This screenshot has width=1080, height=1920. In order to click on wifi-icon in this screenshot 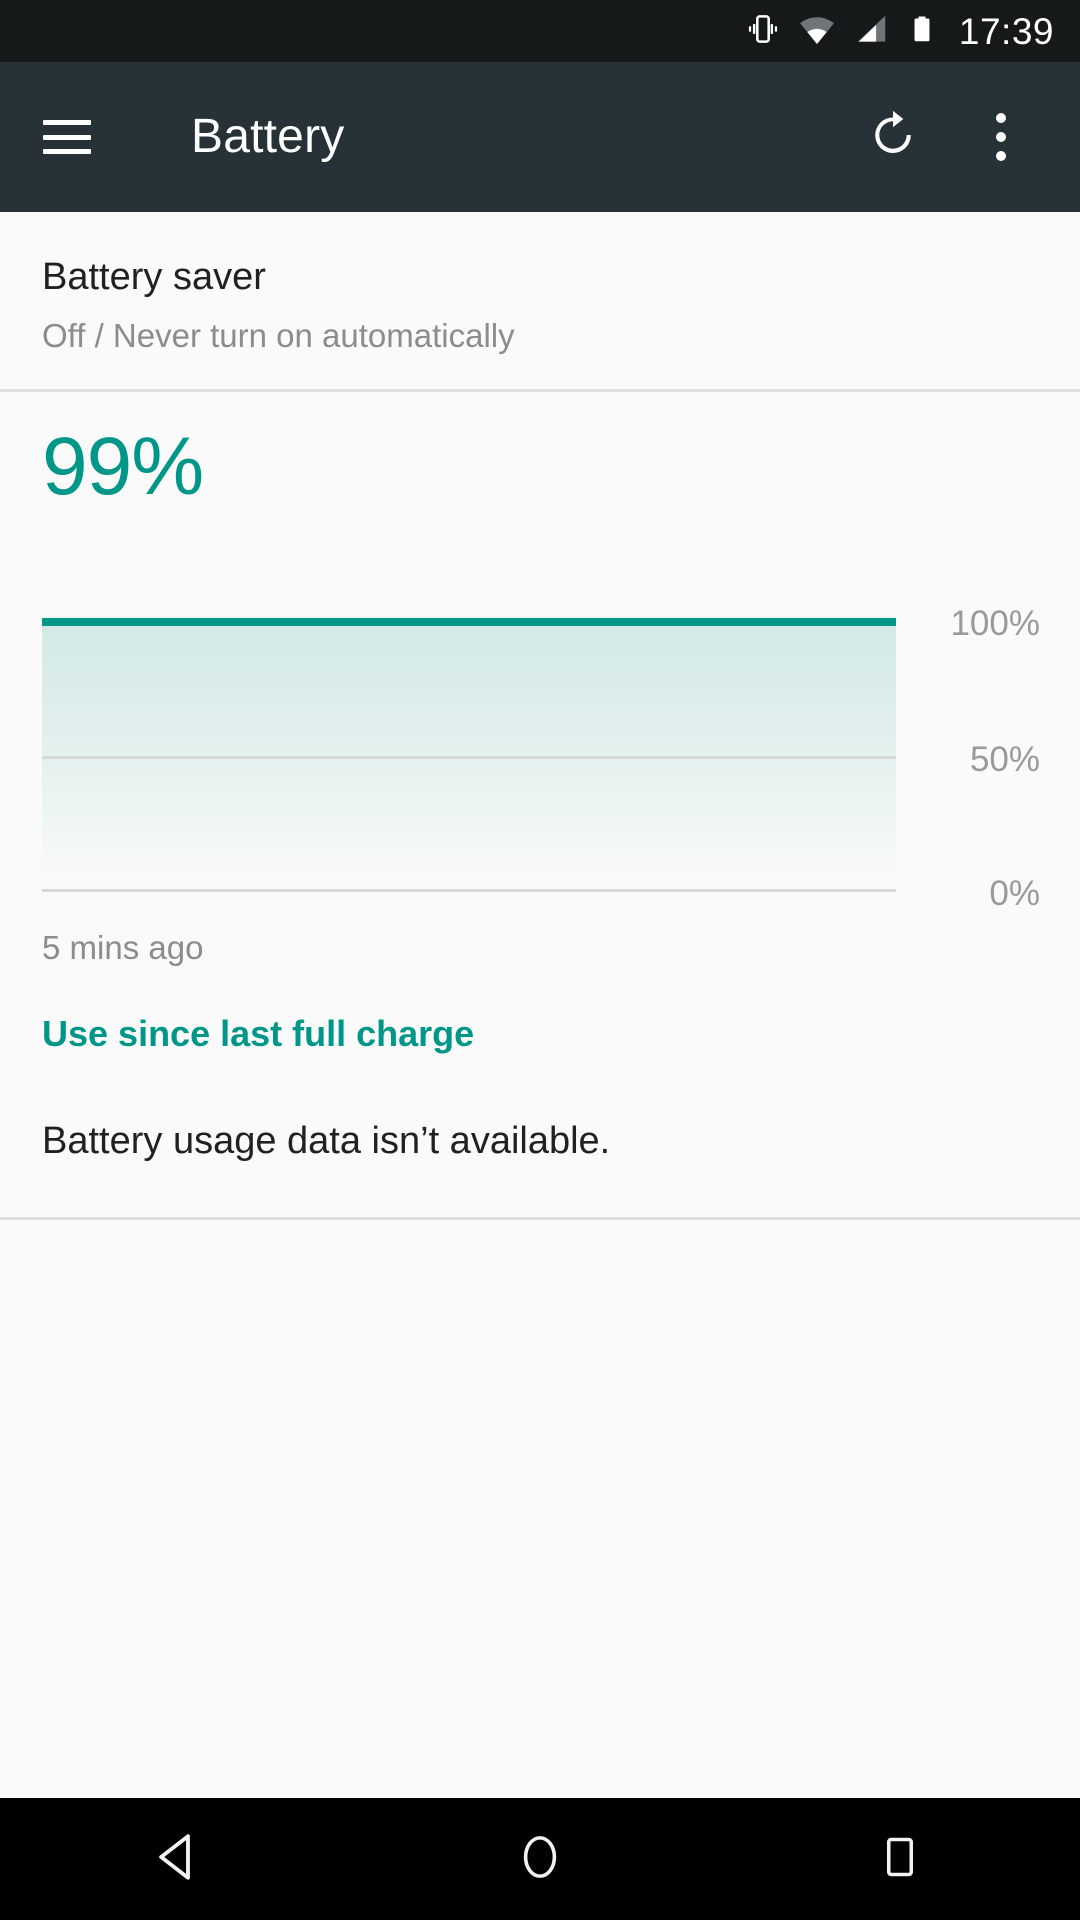, I will do `click(817, 31)`.